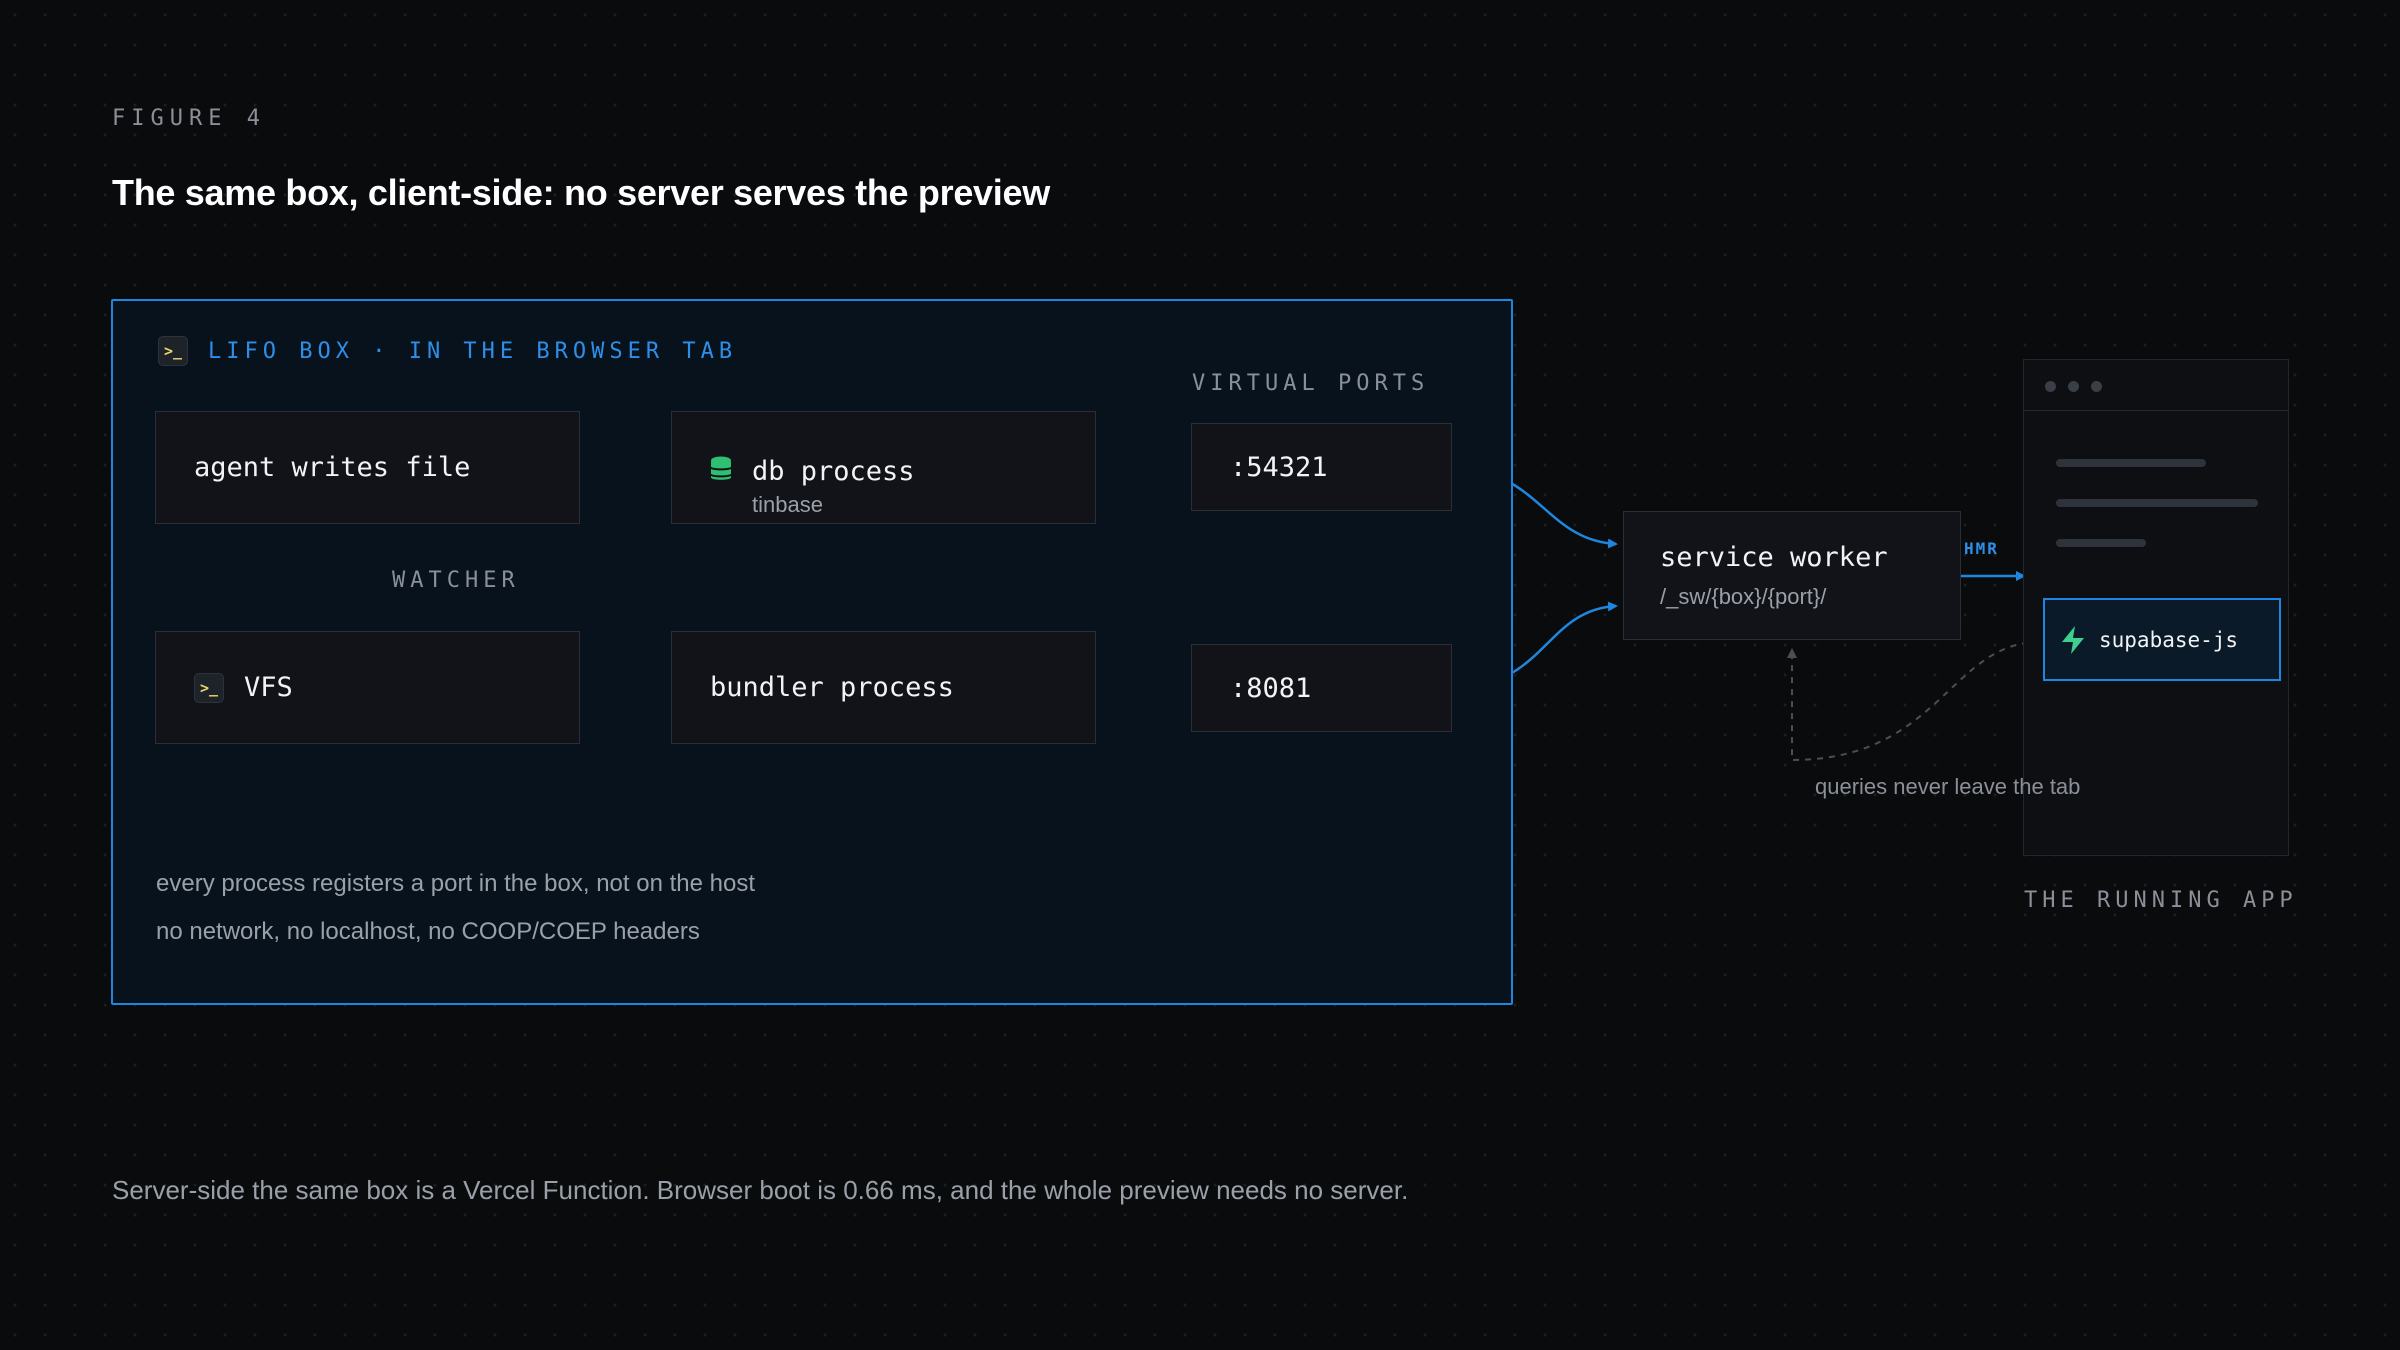 The width and height of the screenshot is (2400, 1350). I want to click on bundler-process-node: bundler process, so click(883, 687).